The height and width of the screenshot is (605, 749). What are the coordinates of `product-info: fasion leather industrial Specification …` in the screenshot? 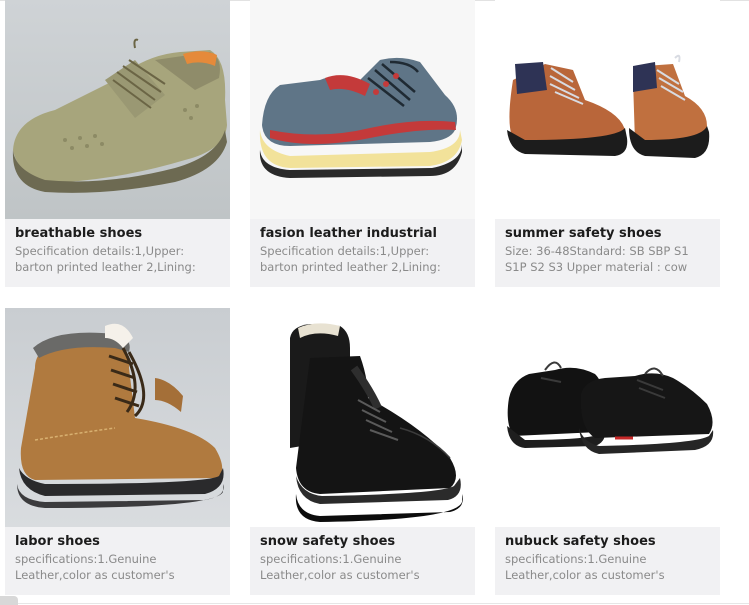 It's located at (362, 253).